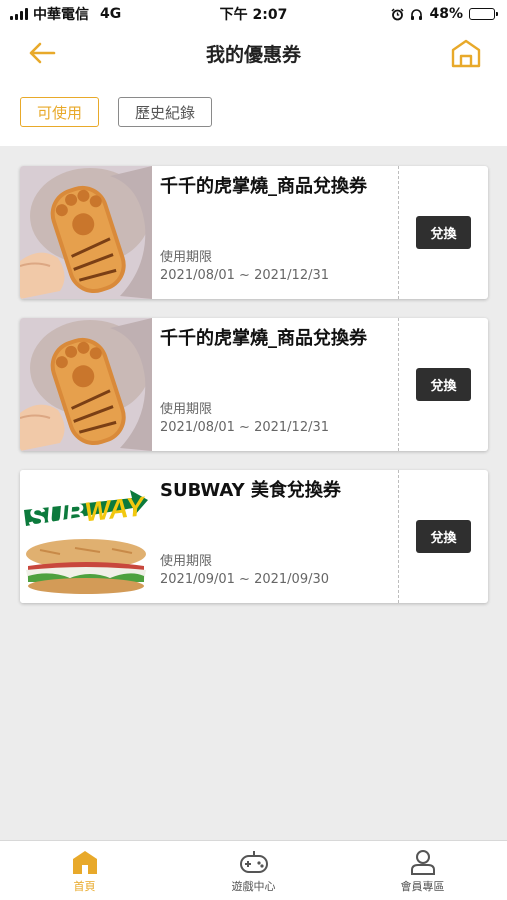  Describe the element at coordinates (86, 536) in the screenshot. I see `subway-sandwich-image: SUBWAY` at that location.